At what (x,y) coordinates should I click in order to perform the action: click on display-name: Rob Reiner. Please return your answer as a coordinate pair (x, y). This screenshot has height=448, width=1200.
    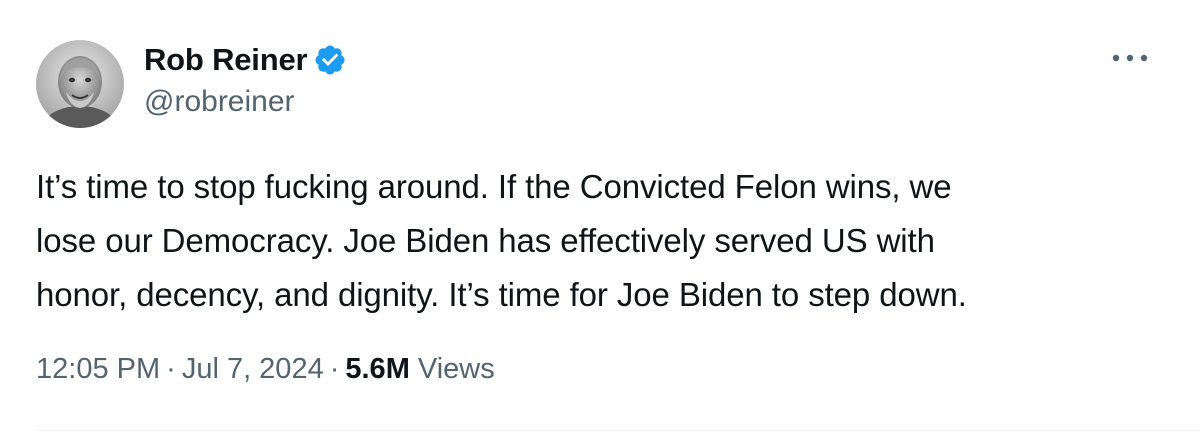
    Looking at the image, I should click on (226, 60).